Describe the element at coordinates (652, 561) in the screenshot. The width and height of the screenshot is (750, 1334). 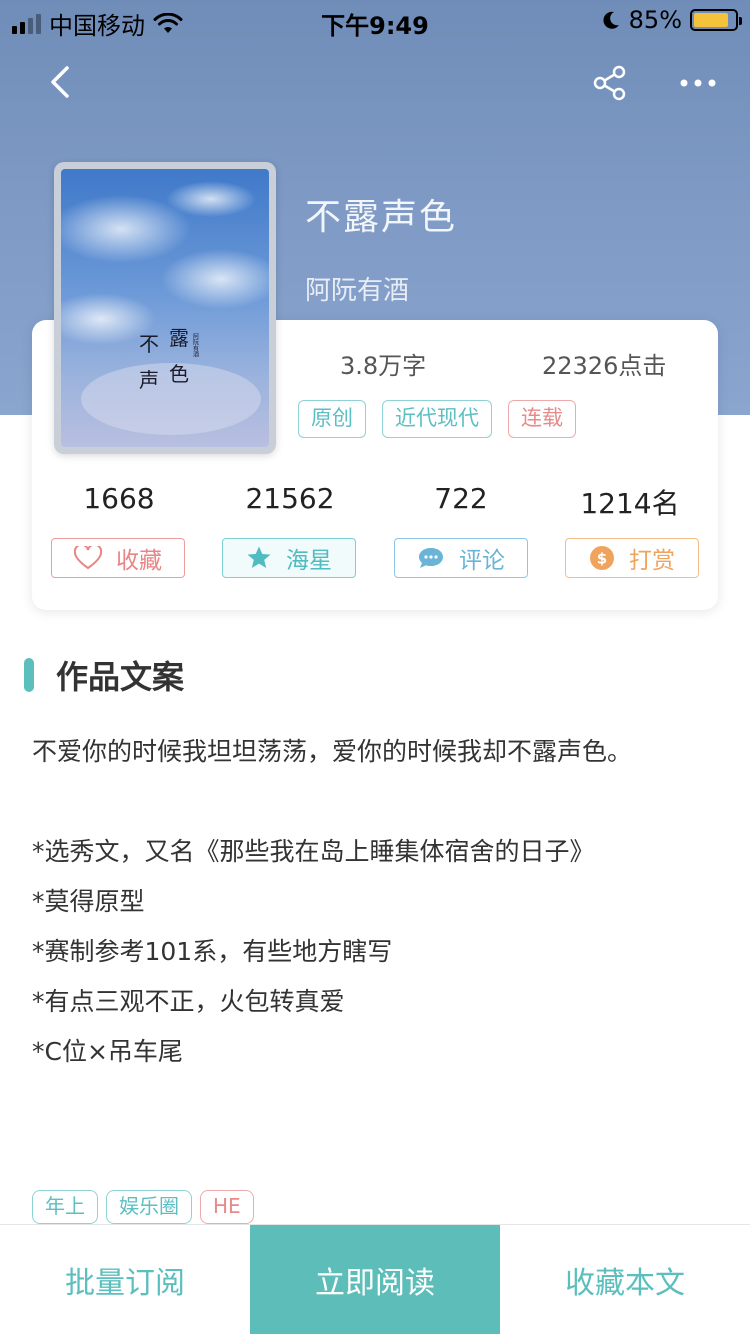
I see `tip-label: 打赏` at that location.